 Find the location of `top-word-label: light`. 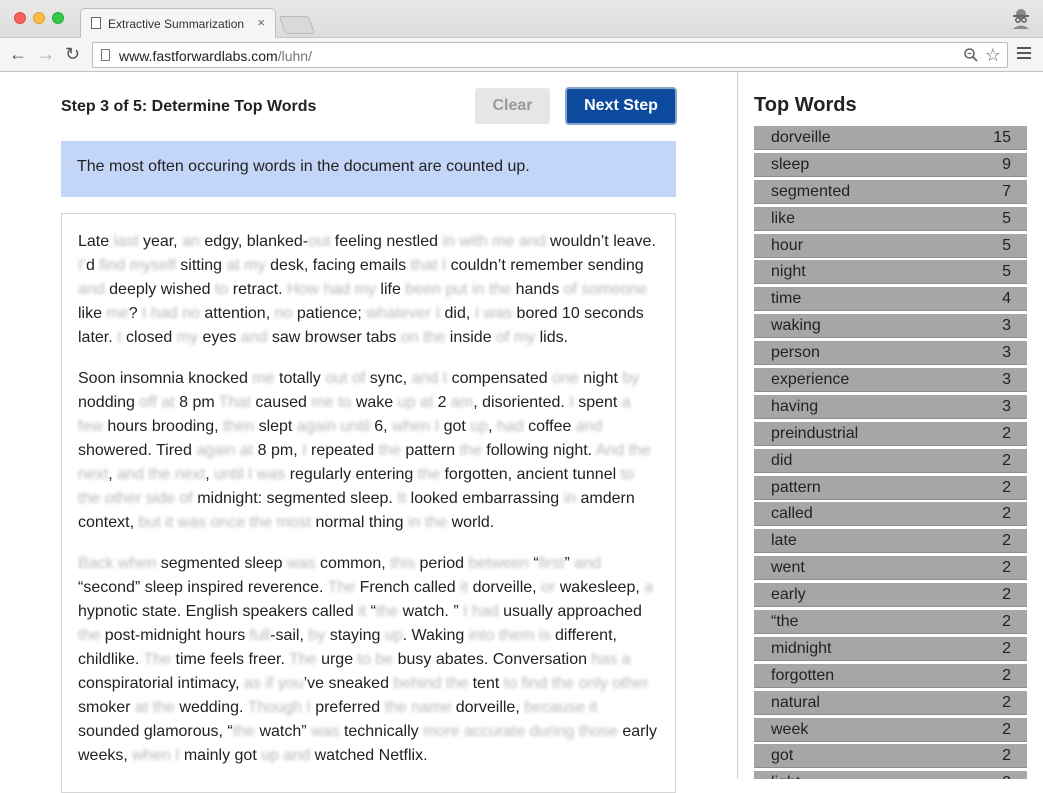

top-word-label: light is located at coordinates (785, 775).